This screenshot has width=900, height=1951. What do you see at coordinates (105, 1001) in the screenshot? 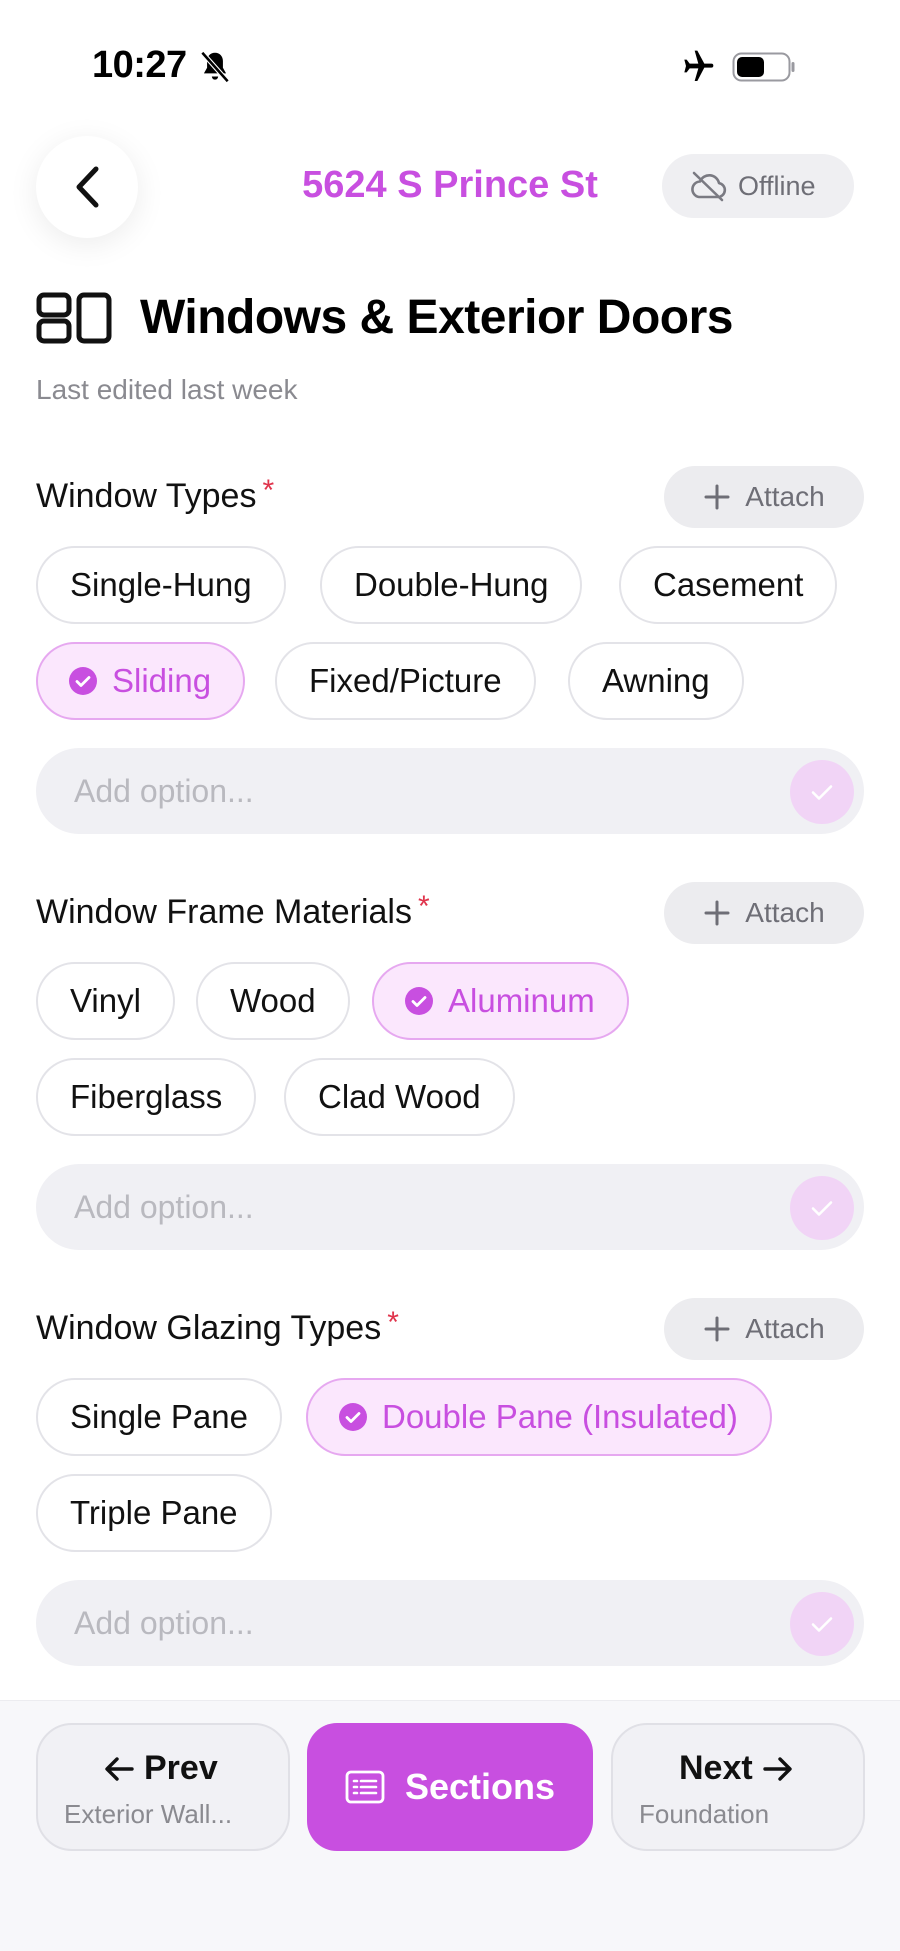
I see `option-chip: Vinyl` at bounding box center [105, 1001].